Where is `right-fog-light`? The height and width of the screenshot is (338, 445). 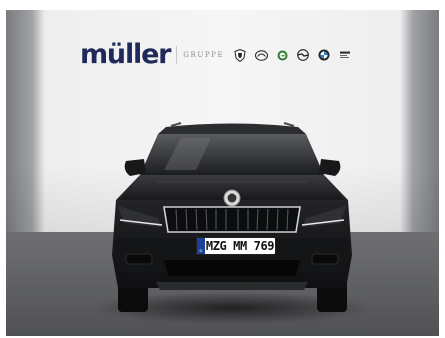
right-fog-light is located at coordinates (325, 259).